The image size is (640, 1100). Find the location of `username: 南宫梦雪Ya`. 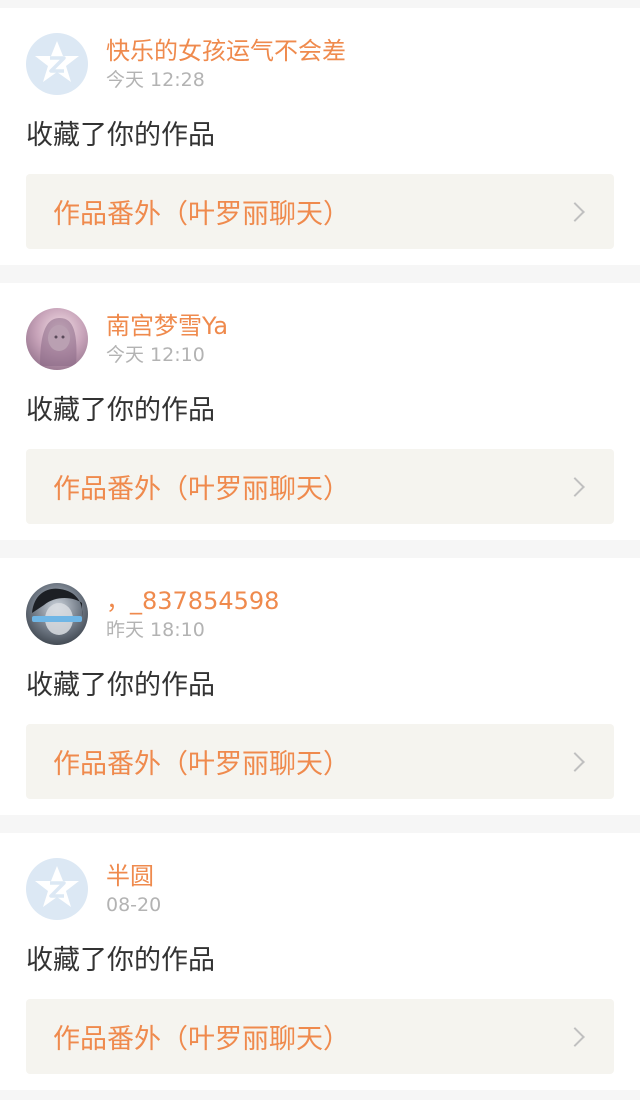

username: 南宫梦雪Ya is located at coordinates (167, 326).